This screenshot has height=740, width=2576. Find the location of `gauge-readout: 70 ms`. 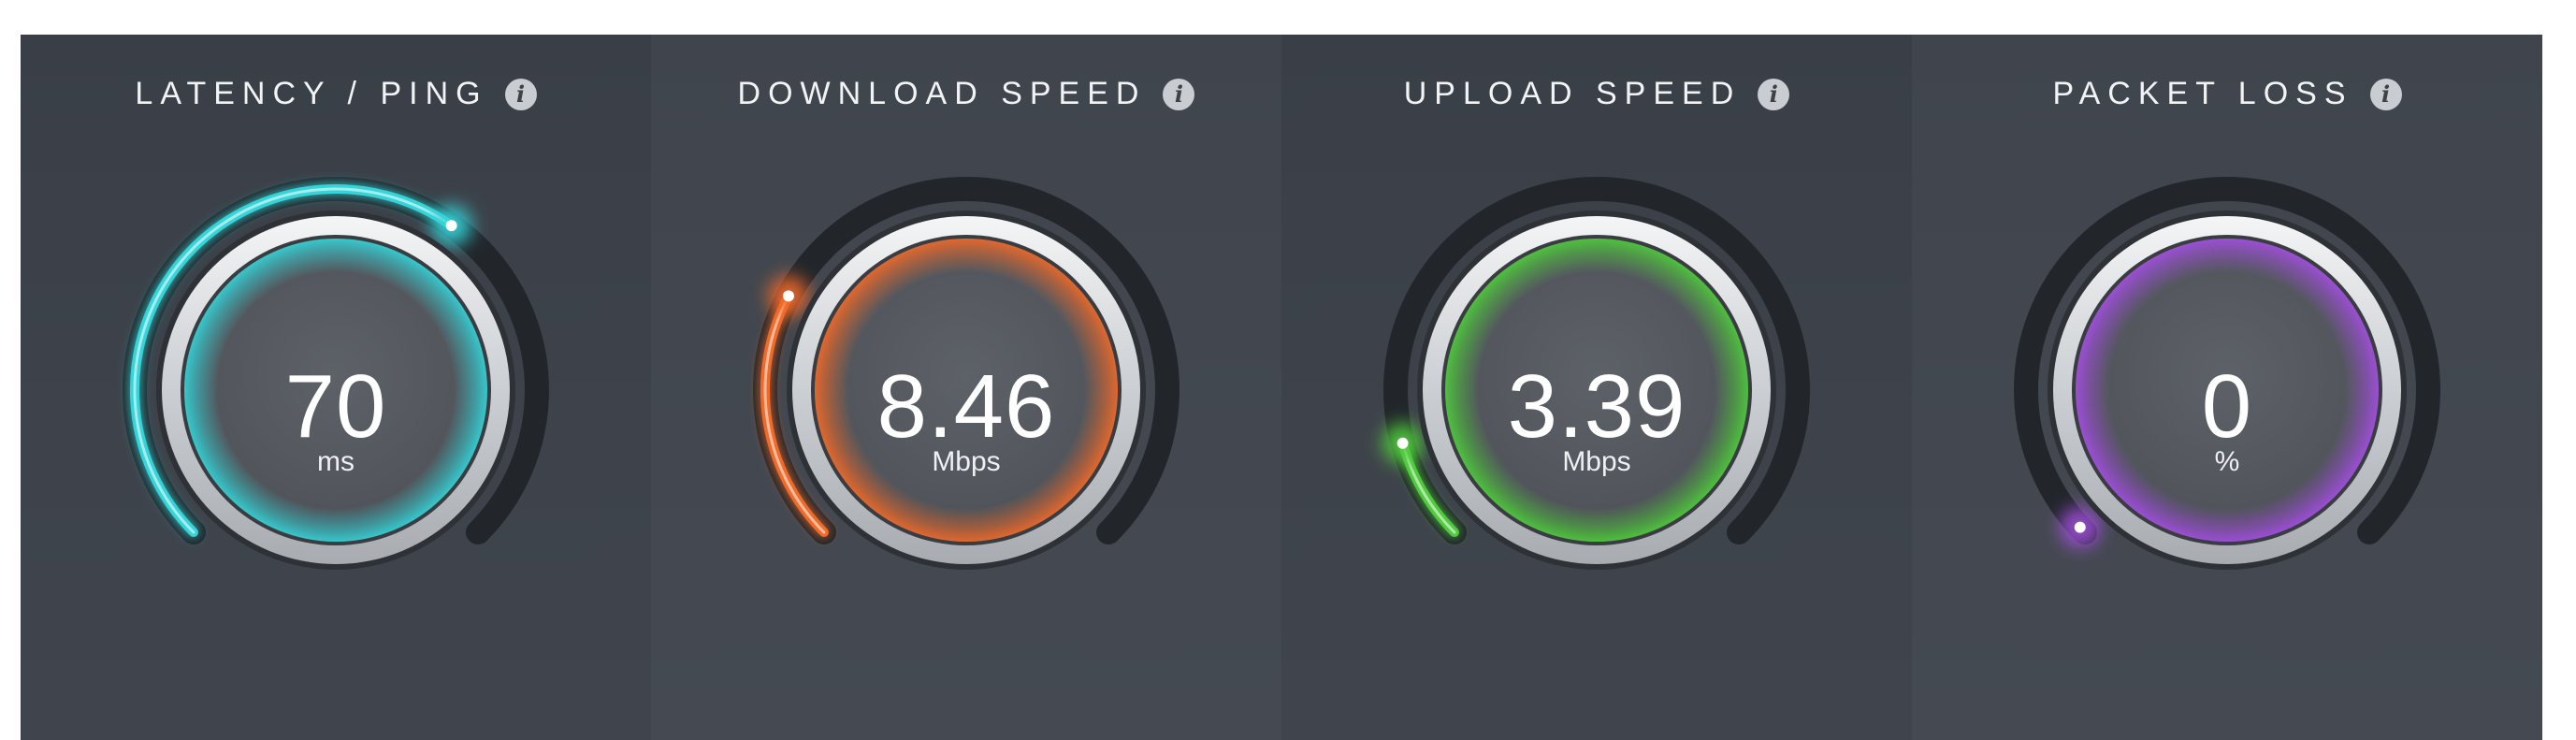

gauge-readout: 70 ms is located at coordinates (336, 420).